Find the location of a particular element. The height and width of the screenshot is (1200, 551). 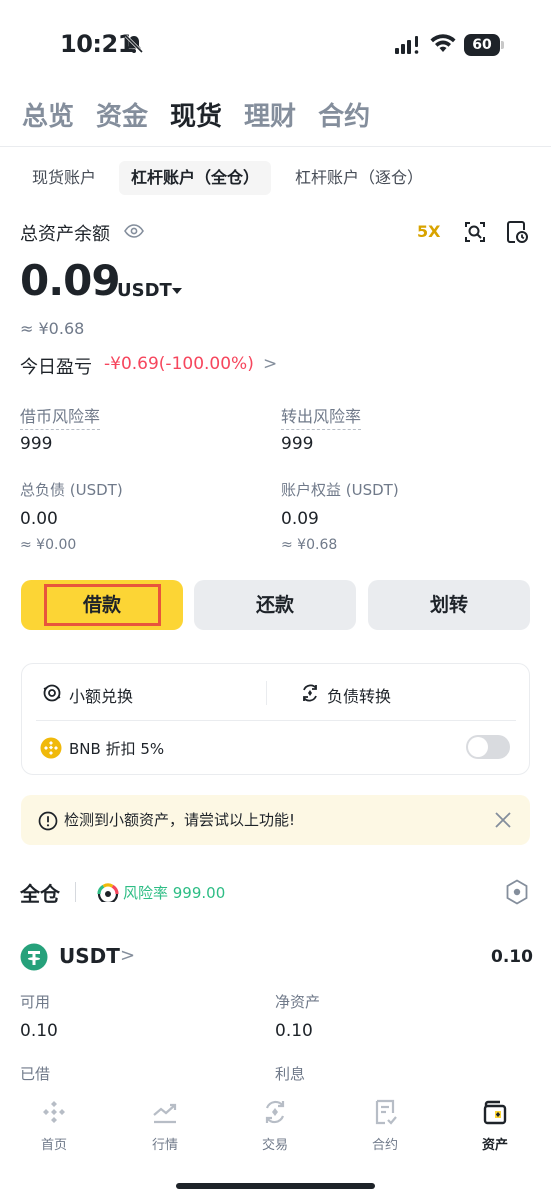

tab-home-label: 首页 is located at coordinates (53, 1145).